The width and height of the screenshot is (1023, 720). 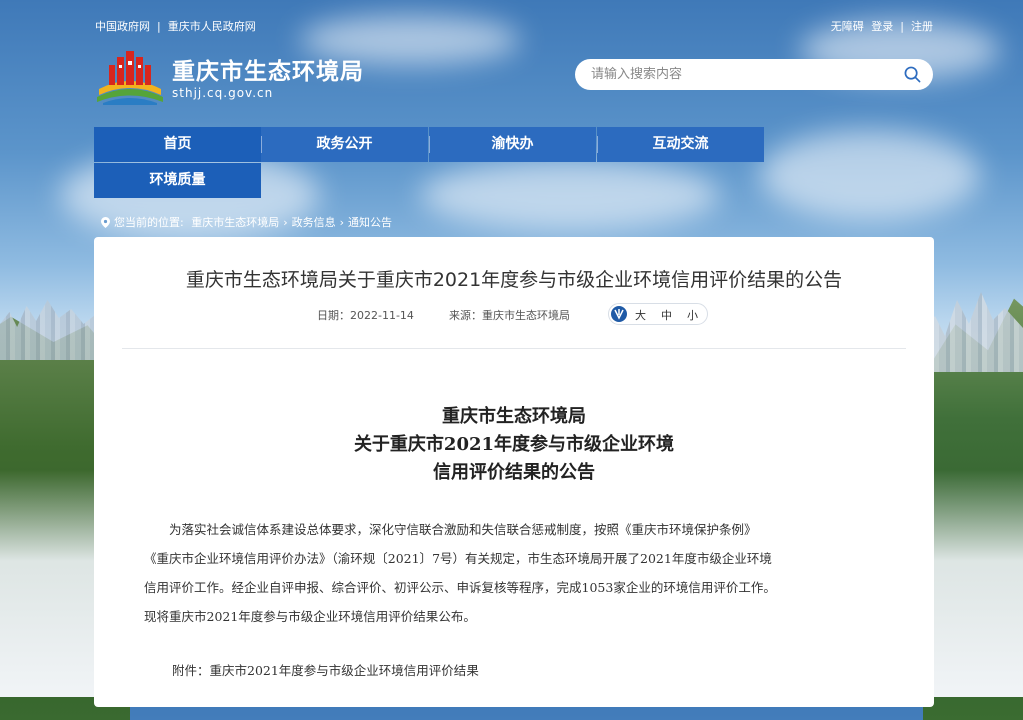 I want to click on divider, so click(x=514, y=348).